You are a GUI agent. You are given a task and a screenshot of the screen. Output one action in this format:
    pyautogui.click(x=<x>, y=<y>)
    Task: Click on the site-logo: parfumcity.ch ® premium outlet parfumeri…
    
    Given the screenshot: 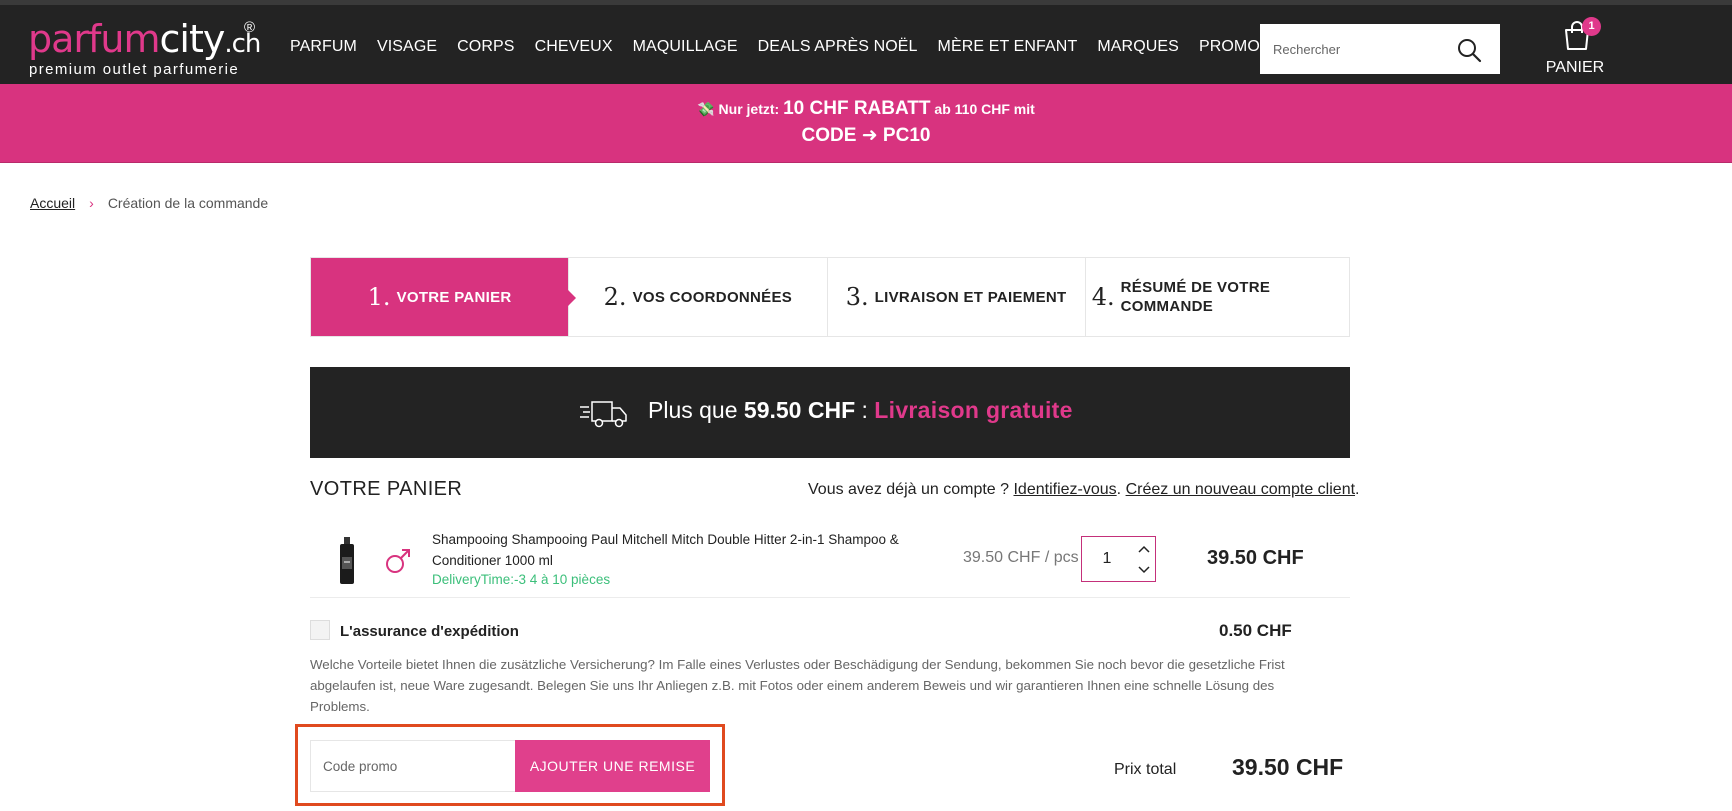 What is the action you would take?
    pyautogui.click(x=148, y=50)
    